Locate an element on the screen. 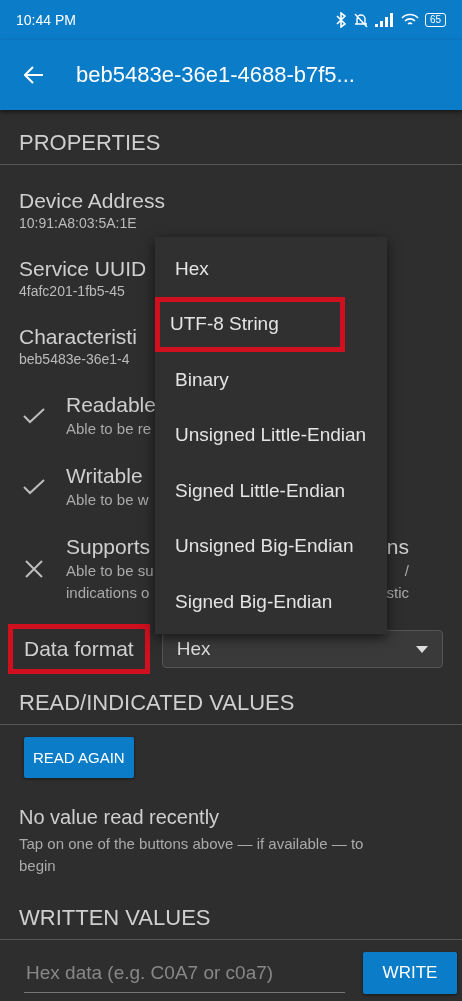 This screenshot has height=1001, width=462. data-format-label: Data format is located at coordinates (79, 649).